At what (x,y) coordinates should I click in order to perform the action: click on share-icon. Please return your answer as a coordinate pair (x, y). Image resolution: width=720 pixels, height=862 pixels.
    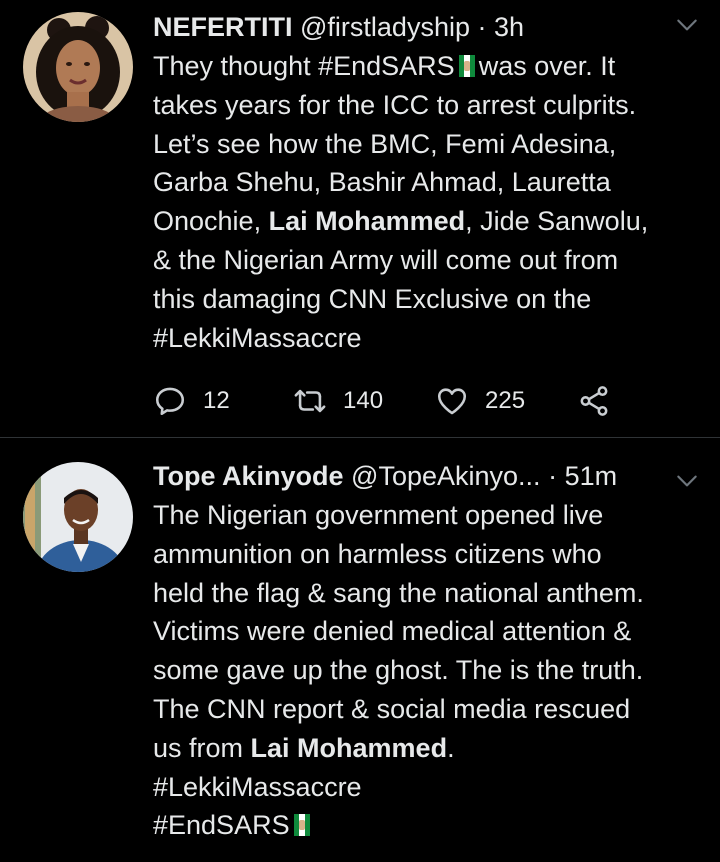
    Looking at the image, I should click on (594, 401).